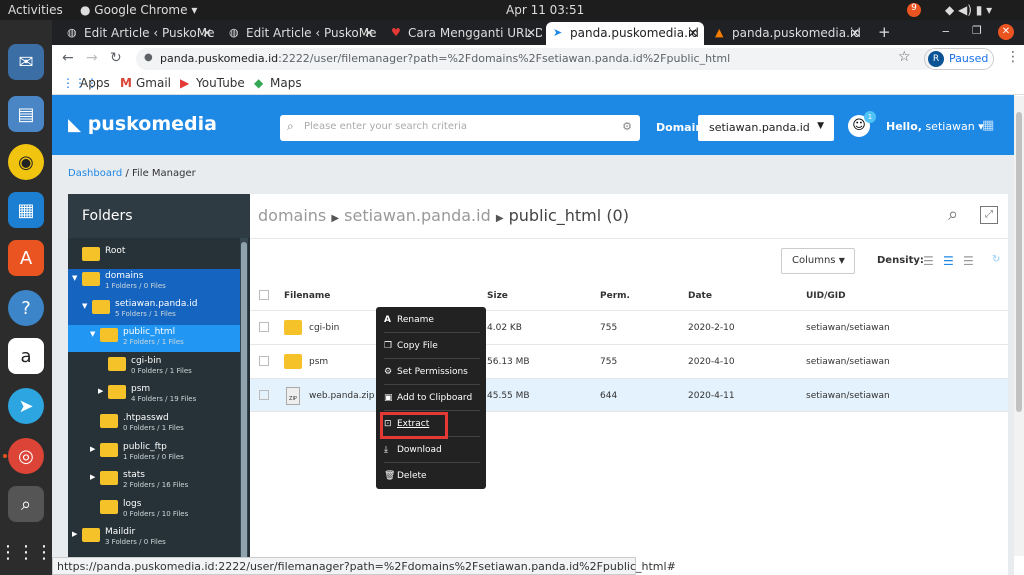 The image size is (1024, 575). What do you see at coordinates (234, 32) in the screenshot?
I see `tab-favicon-icon: ◍` at bounding box center [234, 32].